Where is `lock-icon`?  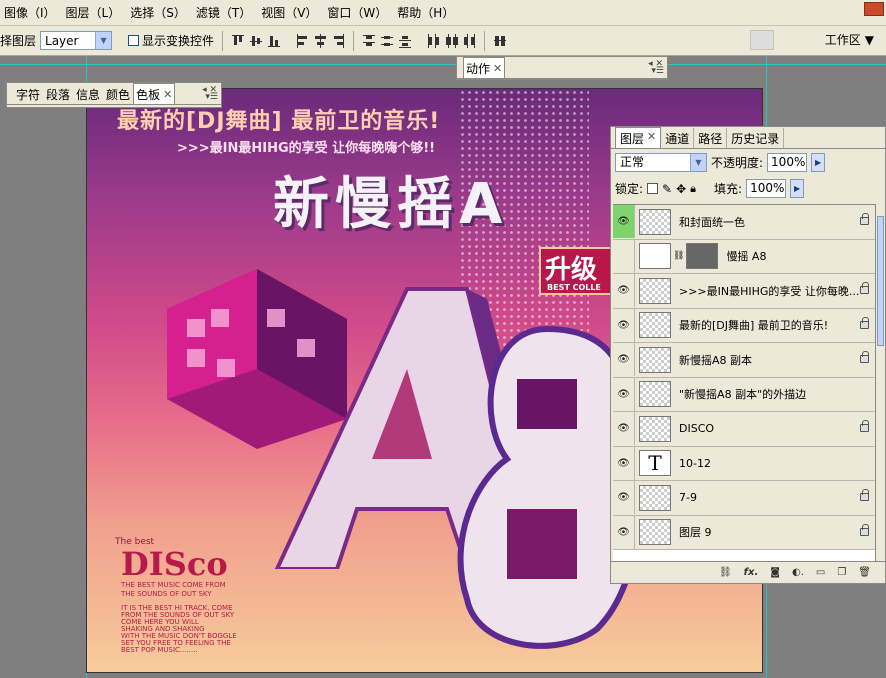
lock-icon is located at coordinates (864, 426).